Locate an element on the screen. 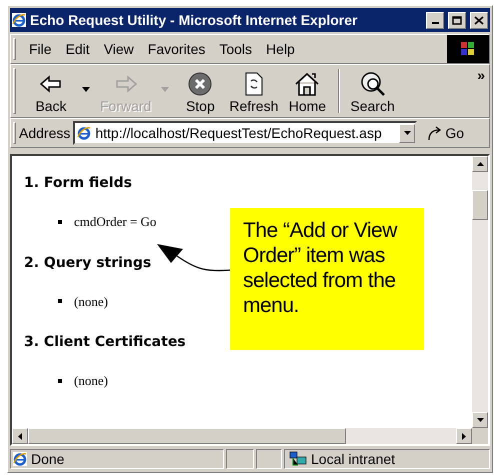 This screenshot has height=475, width=494. search-button: Search is located at coordinates (372, 91).